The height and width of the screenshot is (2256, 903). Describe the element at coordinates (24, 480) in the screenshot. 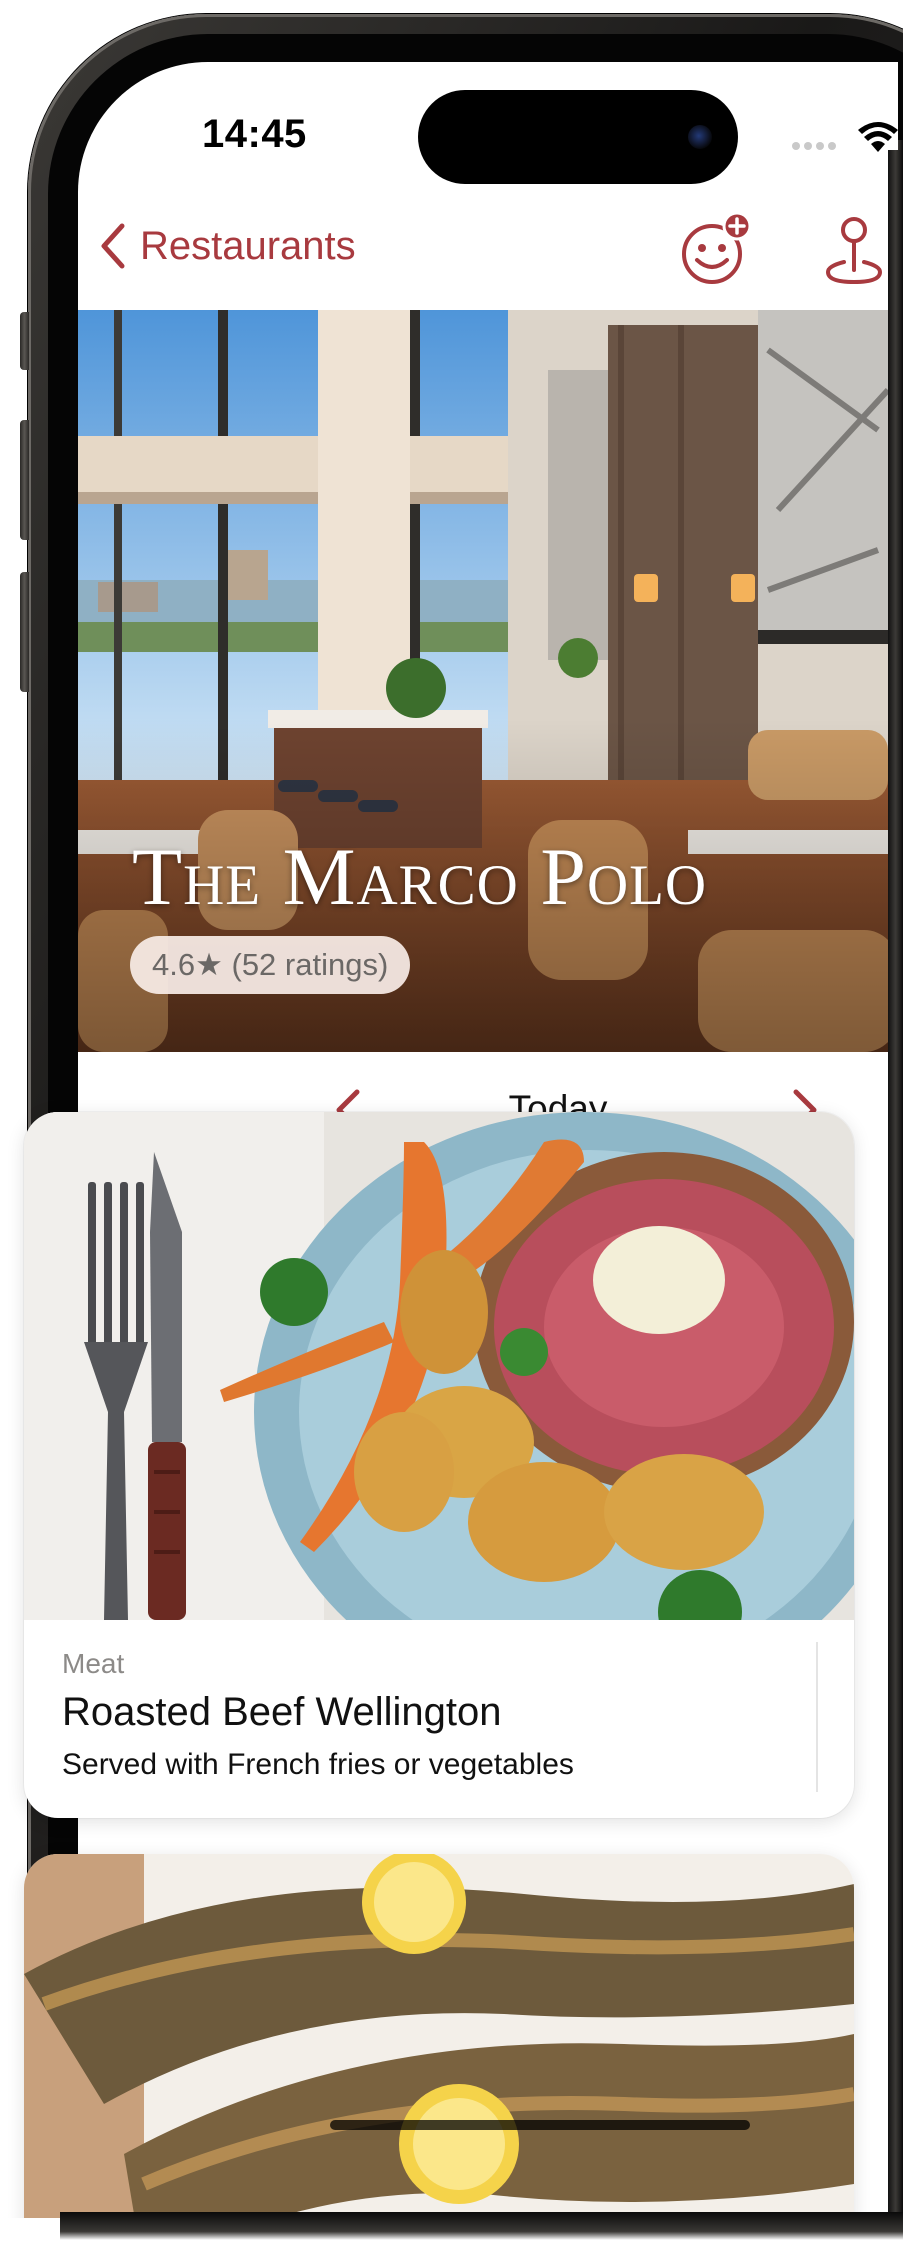

I see `volume-up-button` at that location.